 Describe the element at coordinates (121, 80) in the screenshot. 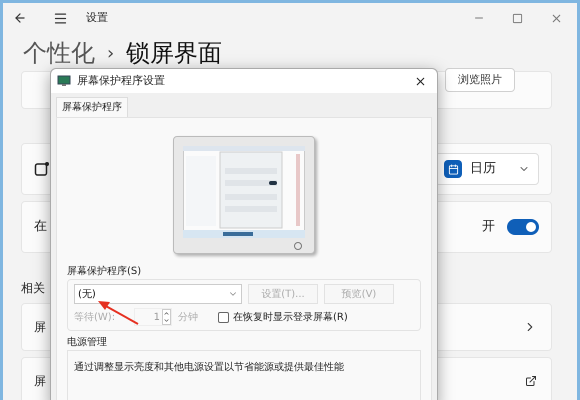

I see `dialog-title: 屏幕保护程序设置` at that location.